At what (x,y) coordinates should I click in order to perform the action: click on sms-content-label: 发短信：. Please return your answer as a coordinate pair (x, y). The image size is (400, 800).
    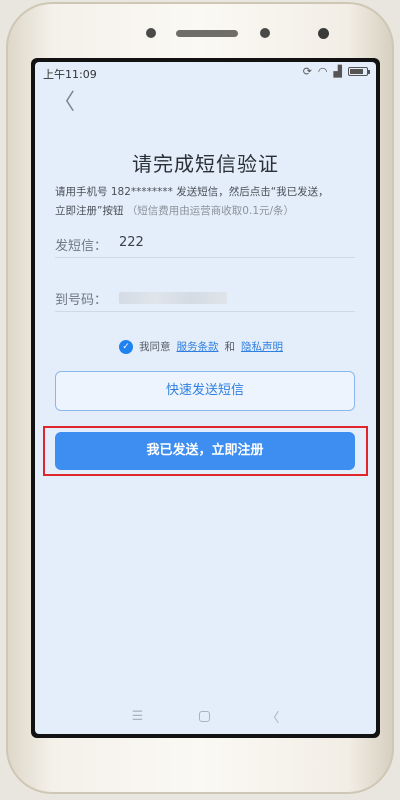
    Looking at the image, I should click on (81, 246).